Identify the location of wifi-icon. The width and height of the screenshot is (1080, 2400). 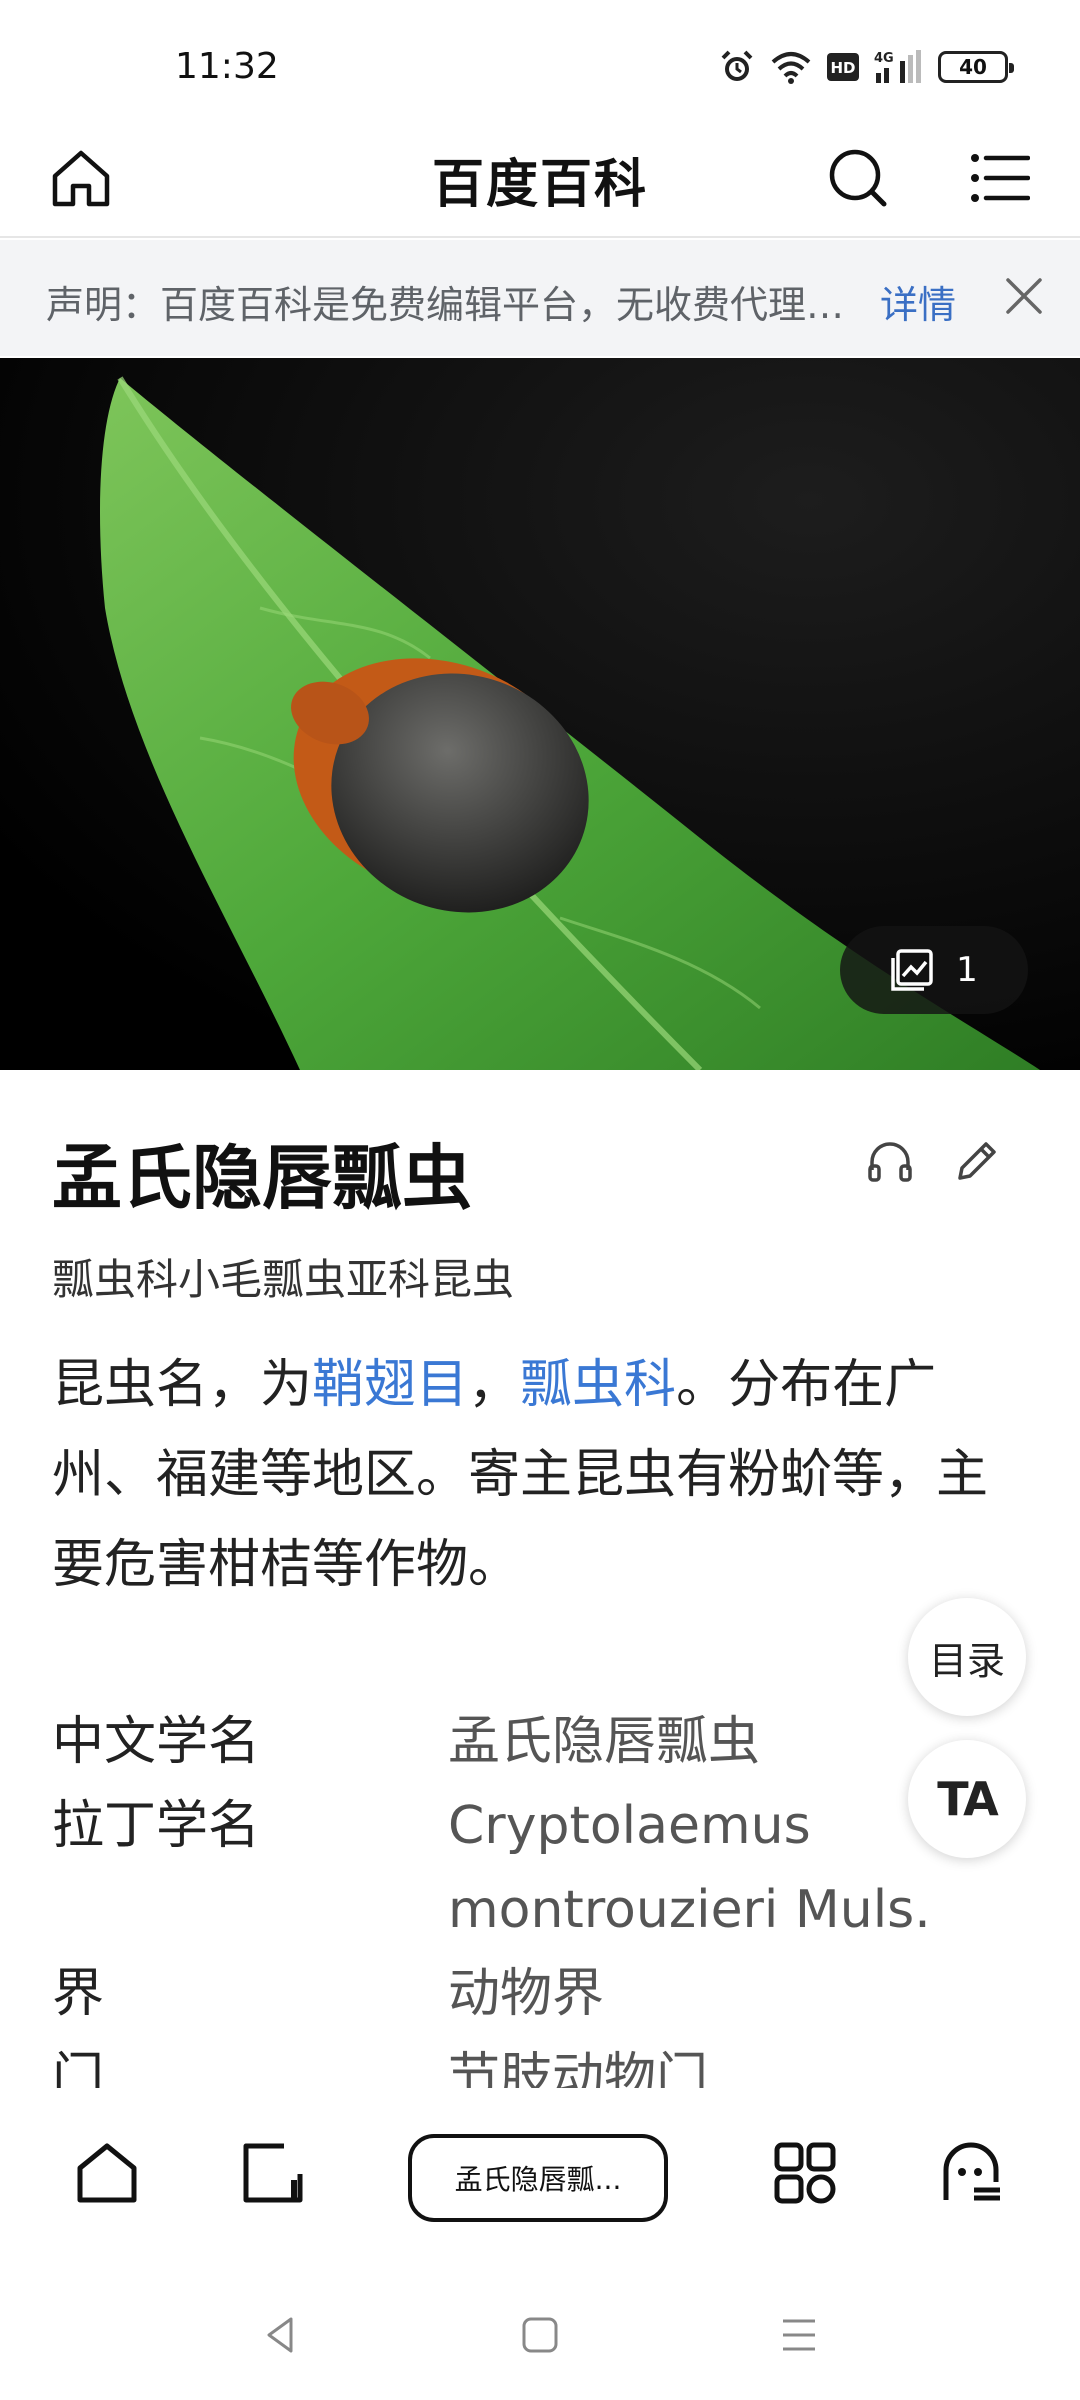
(791, 67).